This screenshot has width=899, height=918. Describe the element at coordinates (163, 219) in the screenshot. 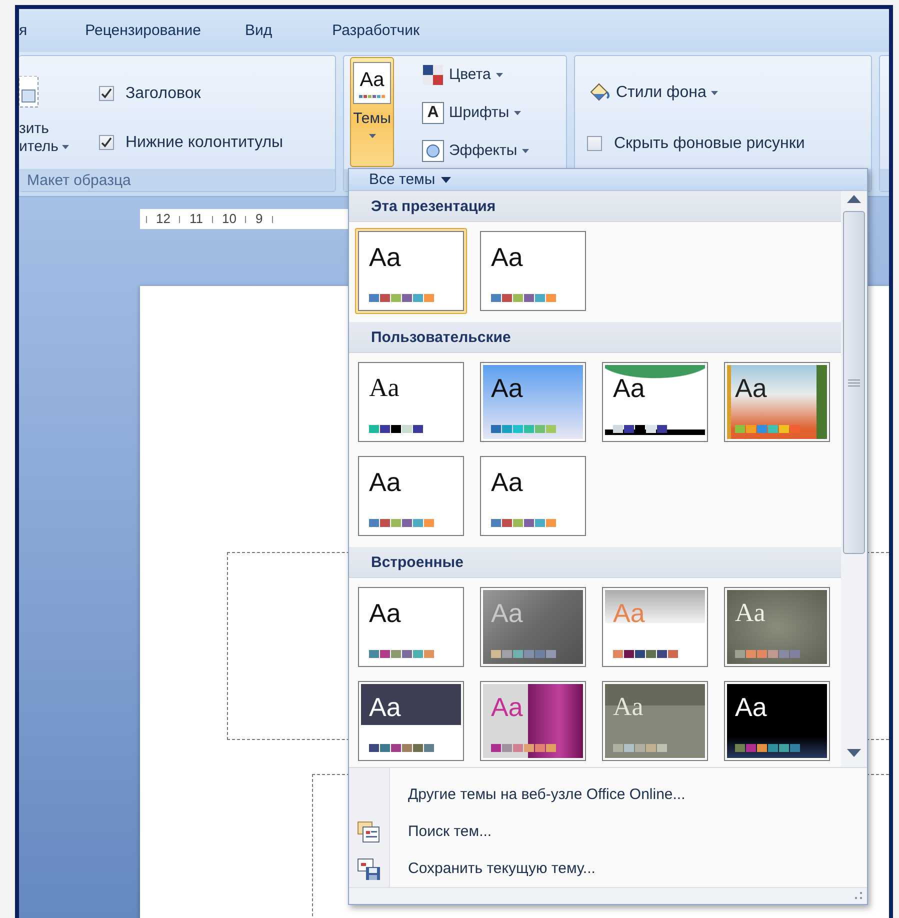

I see `ruler-number: 12` at that location.